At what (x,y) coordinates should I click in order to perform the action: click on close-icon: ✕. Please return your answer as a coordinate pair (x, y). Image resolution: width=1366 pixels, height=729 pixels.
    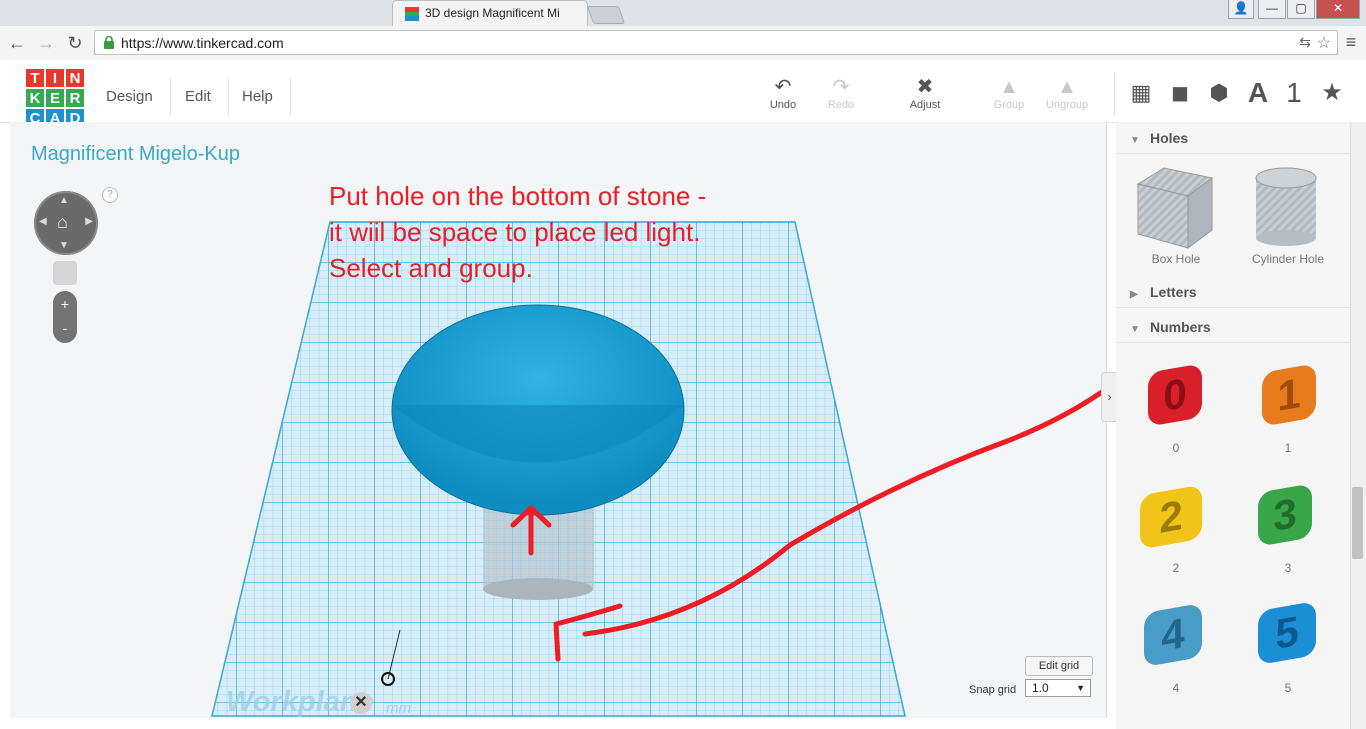
    Looking at the image, I should click on (361, 703).